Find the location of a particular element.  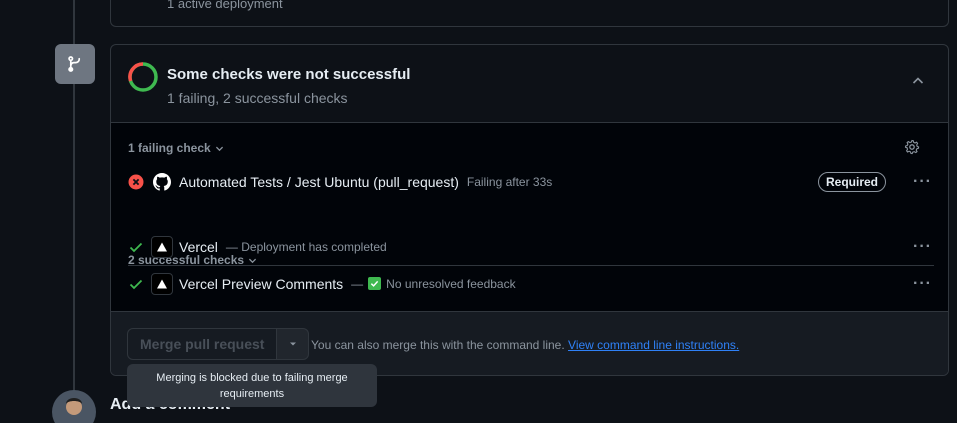

merge-options-dropdown is located at coordinates (293, 344).